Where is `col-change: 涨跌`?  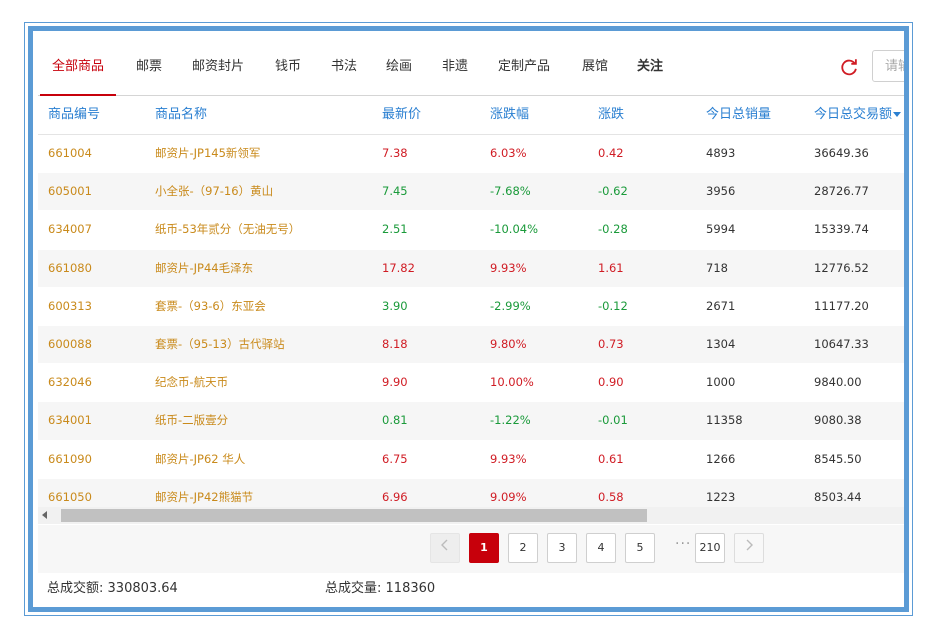 col-change: 涨跌 is located at coordinates (611, 115).